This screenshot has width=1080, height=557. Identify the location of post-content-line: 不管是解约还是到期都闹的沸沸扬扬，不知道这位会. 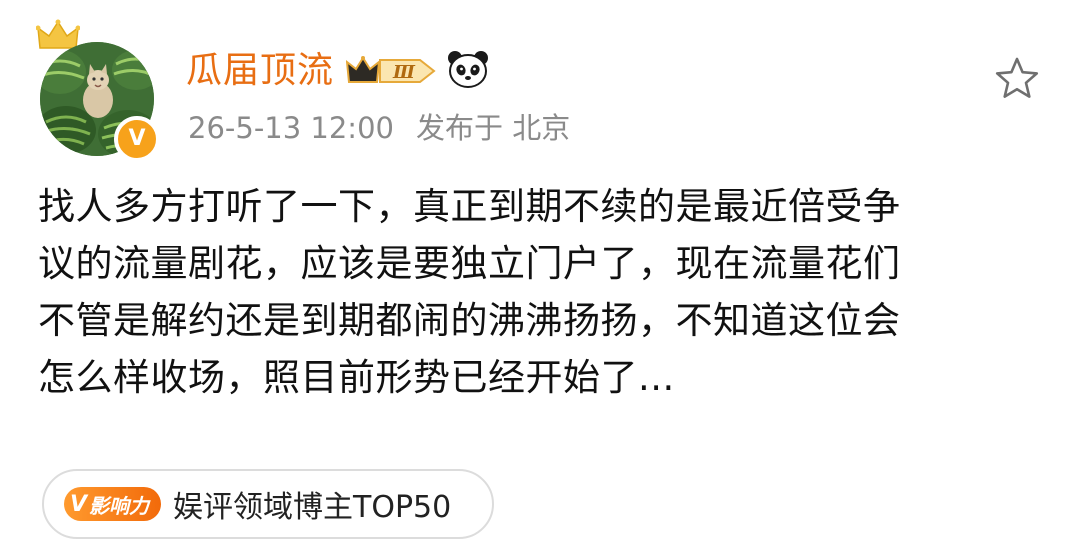
(469, 320).